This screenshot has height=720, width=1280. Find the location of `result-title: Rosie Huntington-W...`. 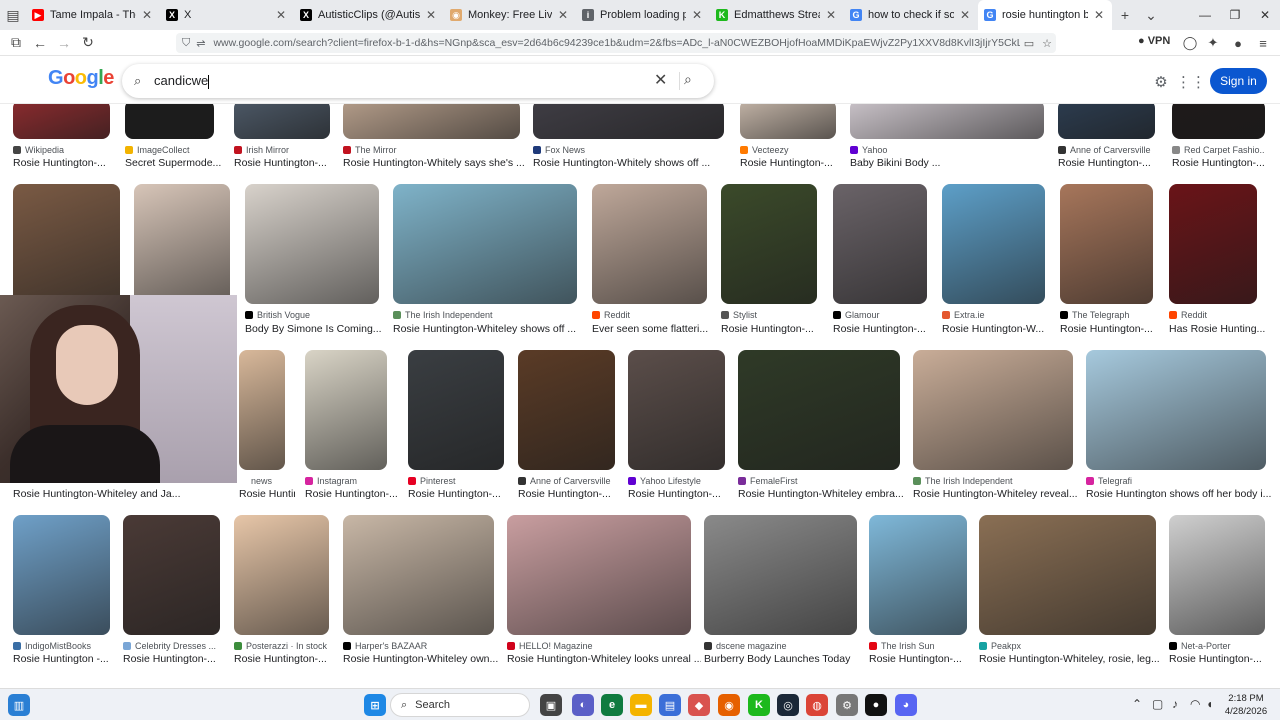

result-title: Rosie Huntington-W... is located at coordinates (998, 329).